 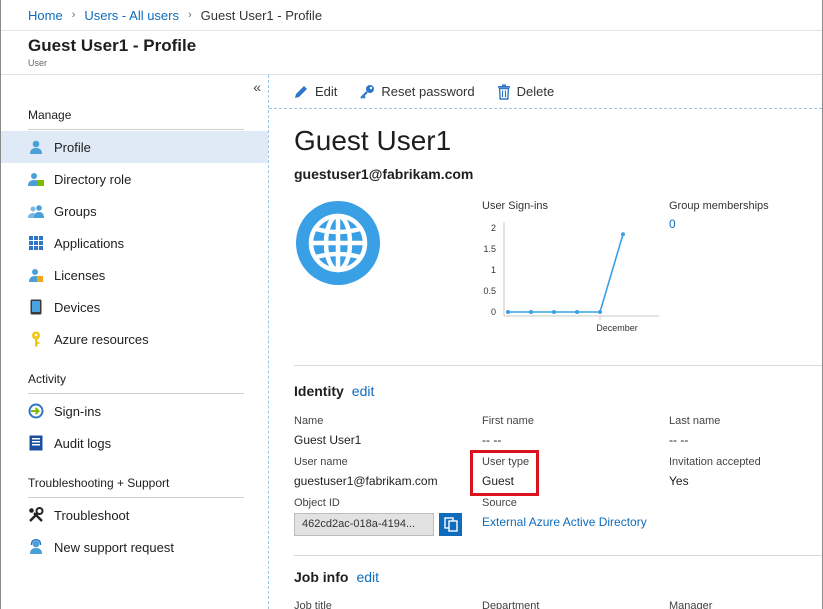 What do you see at coordinates (535, 91) in the screenshot?
I see `delete-button-label: Delete` at bounding box center [535, 91].